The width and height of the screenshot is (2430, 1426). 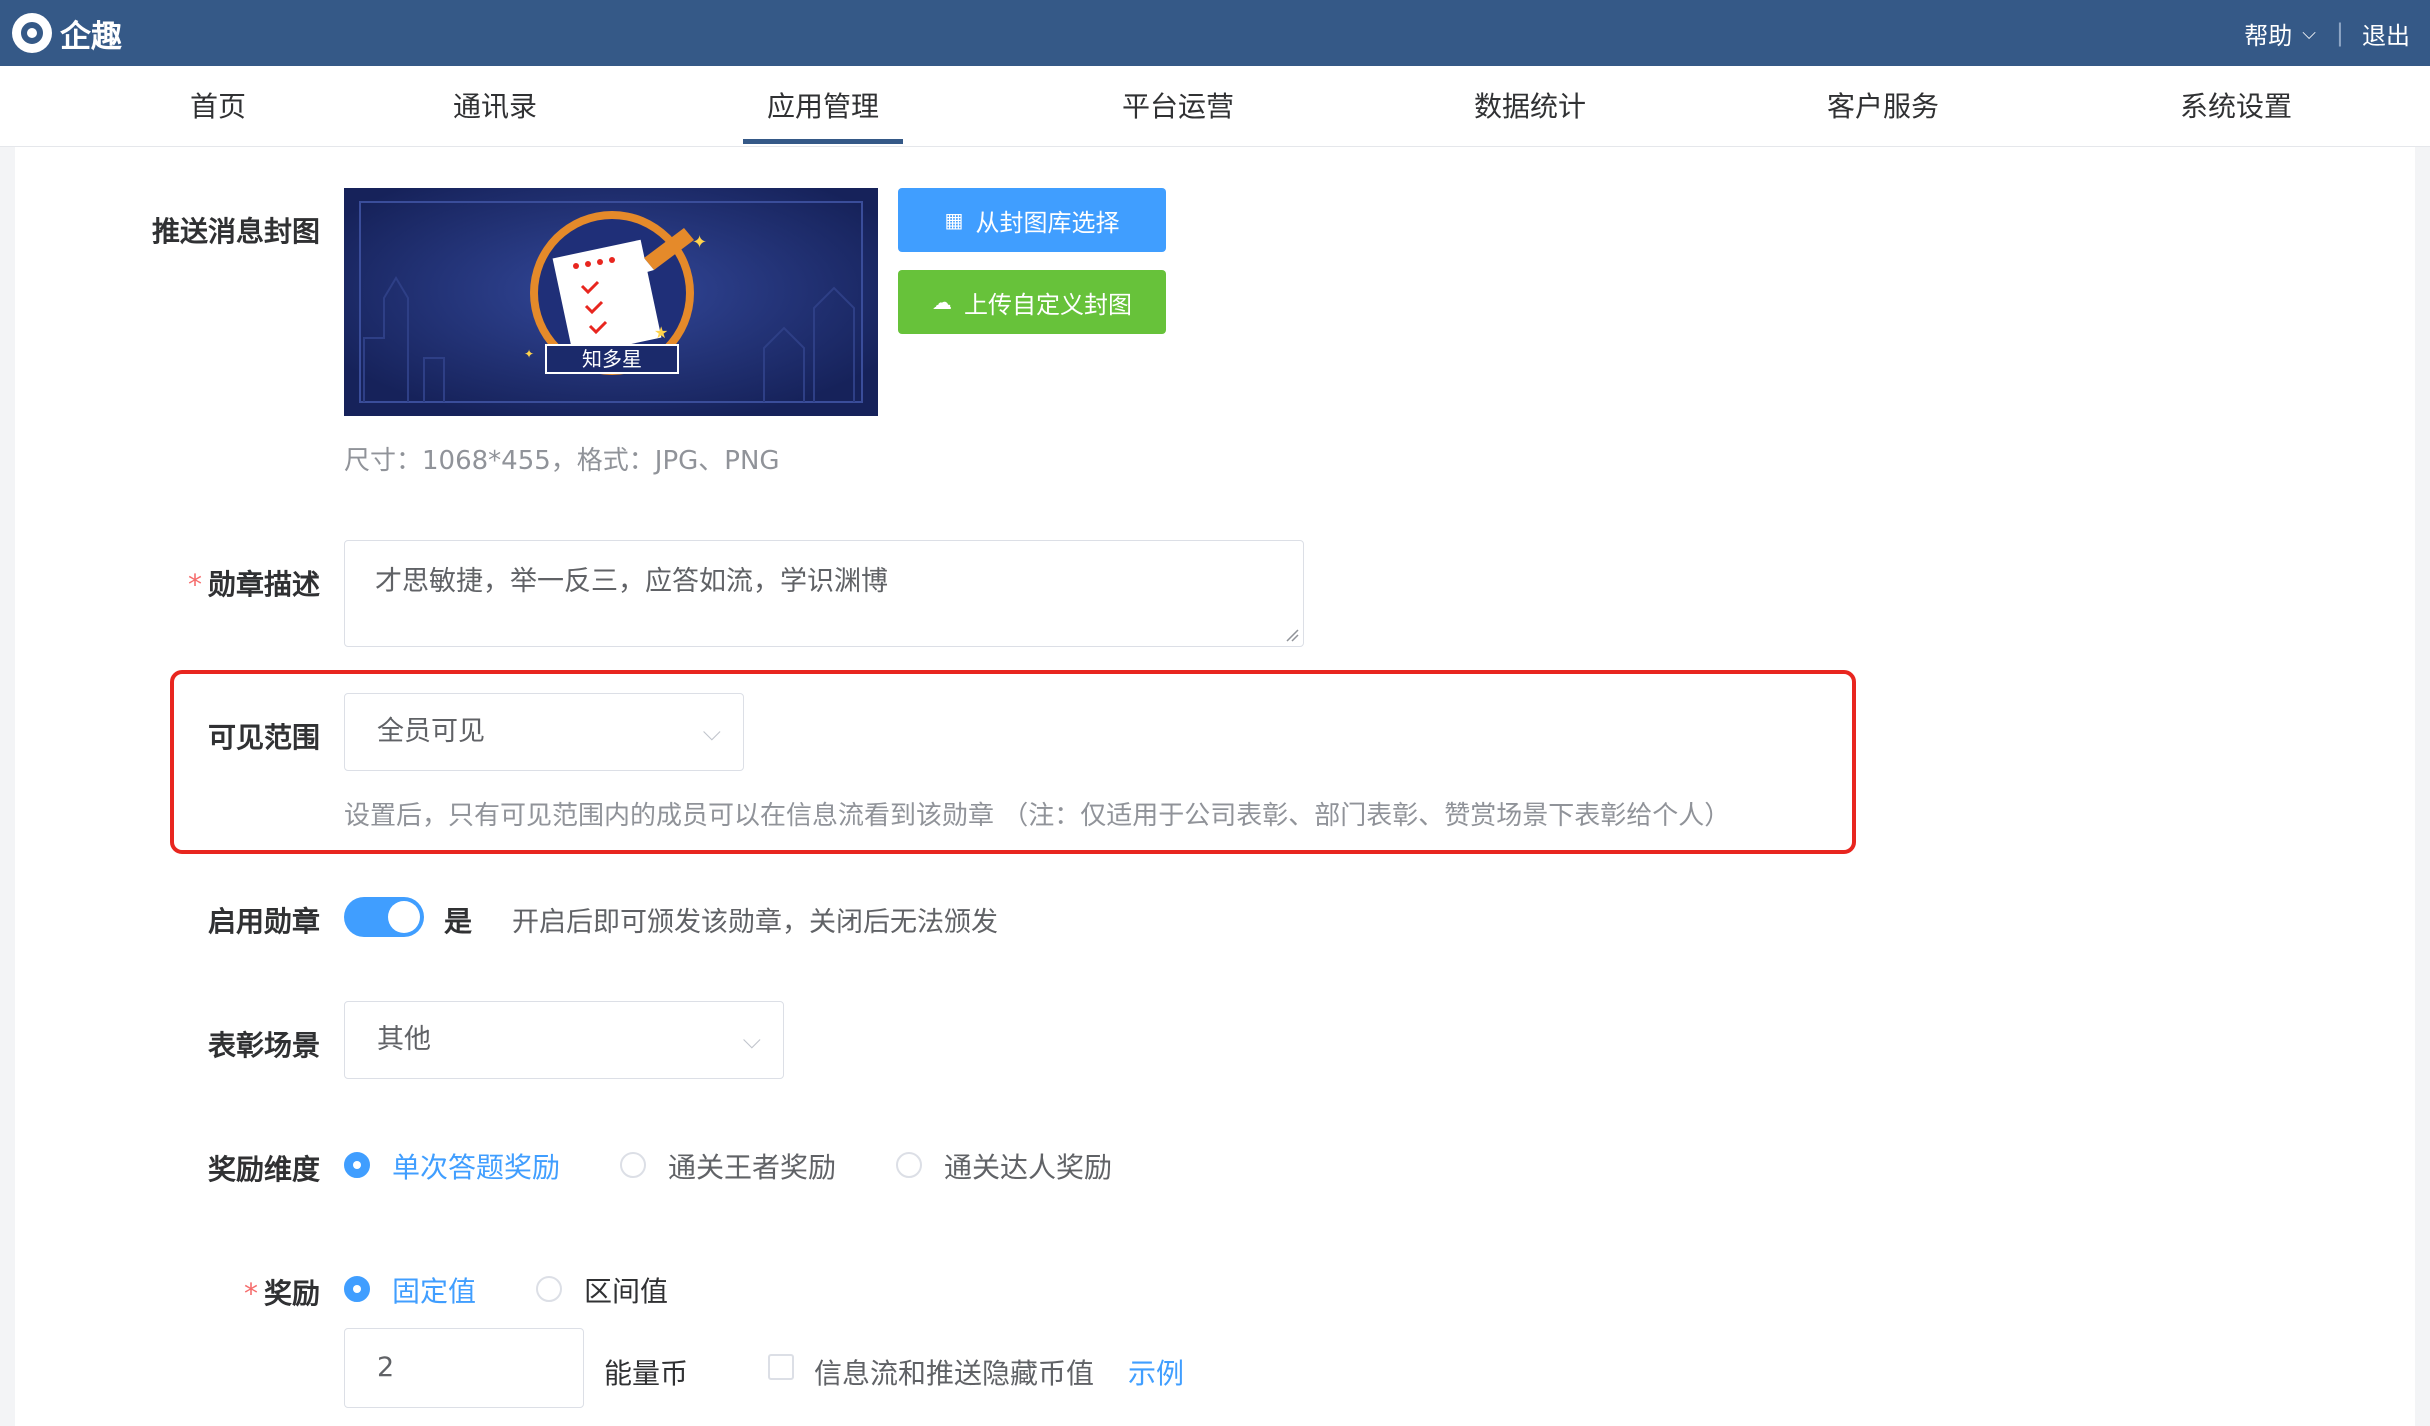 What do you see at coordinates (434, 1290) in the screenshot?
I see `radio-fixed-value-label: 固定值` at bounding box center [434, 1290].